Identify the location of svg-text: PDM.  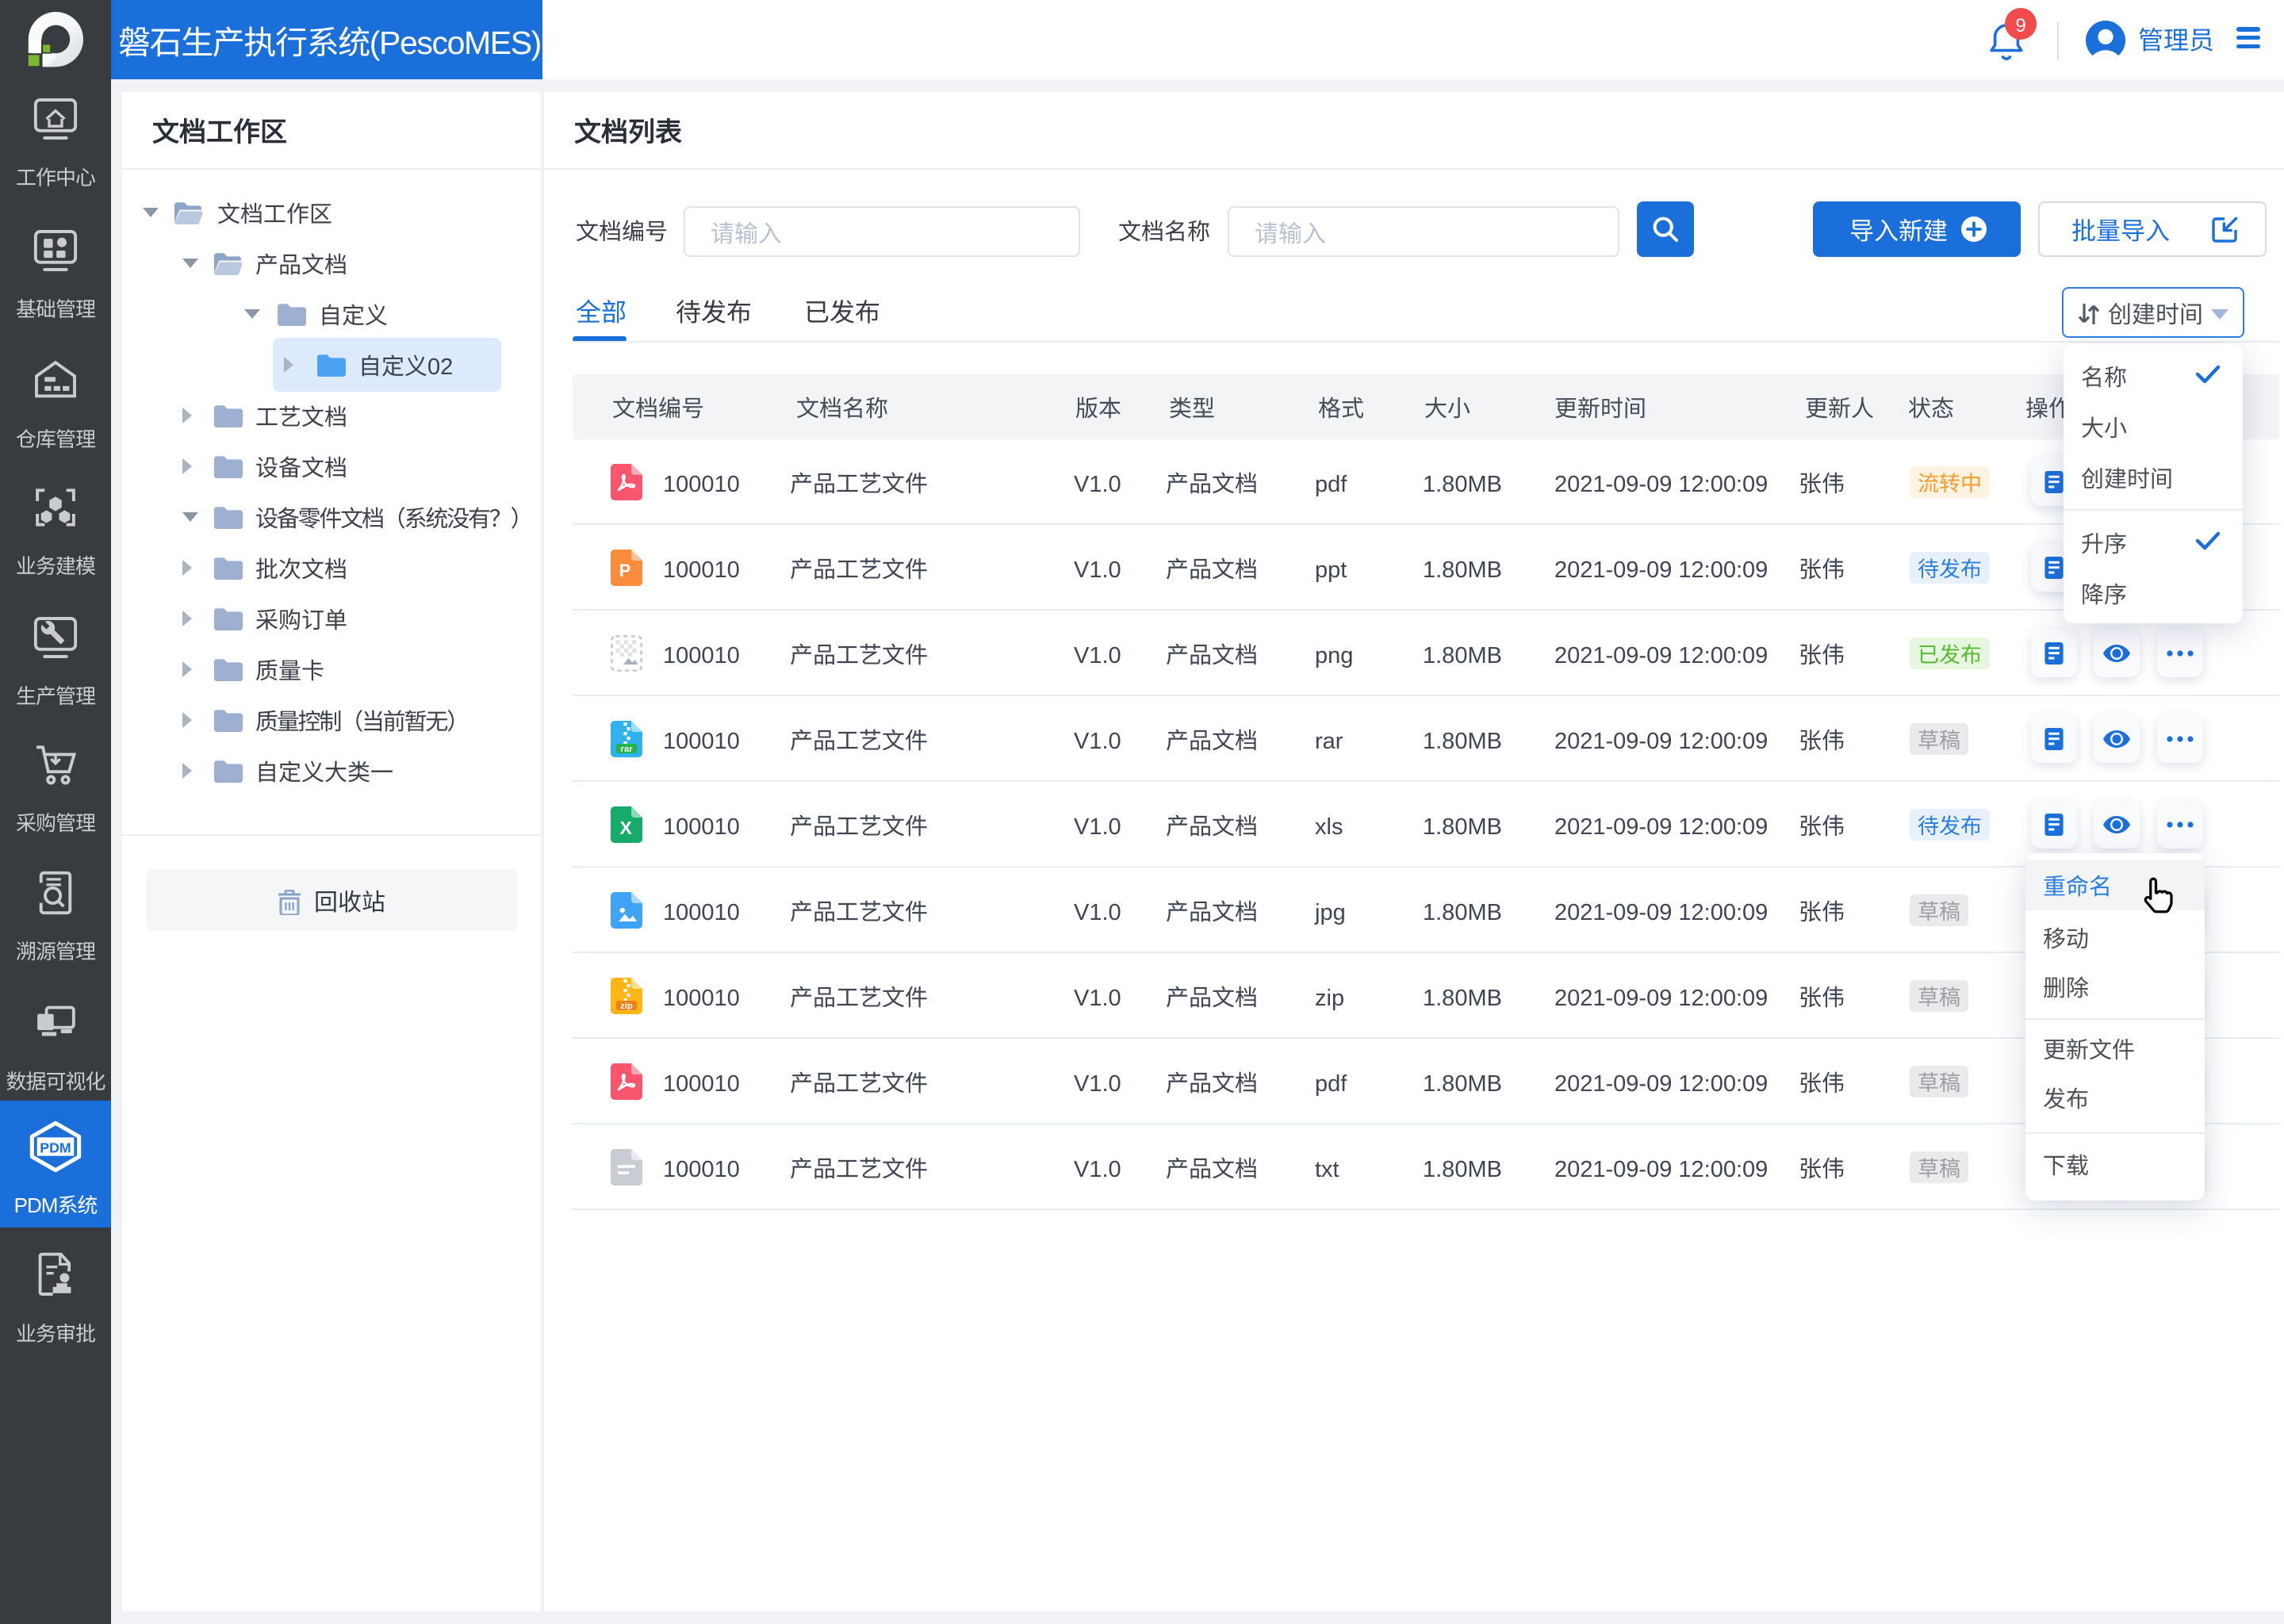
(55, 1147).